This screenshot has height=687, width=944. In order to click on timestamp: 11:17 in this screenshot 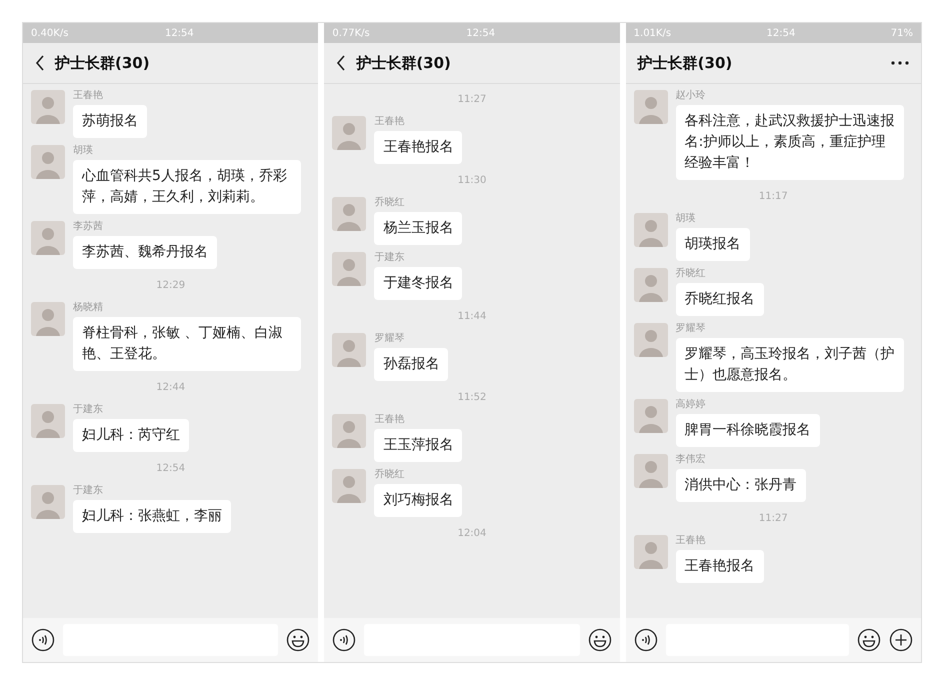, I will do `click(773, 196)`.